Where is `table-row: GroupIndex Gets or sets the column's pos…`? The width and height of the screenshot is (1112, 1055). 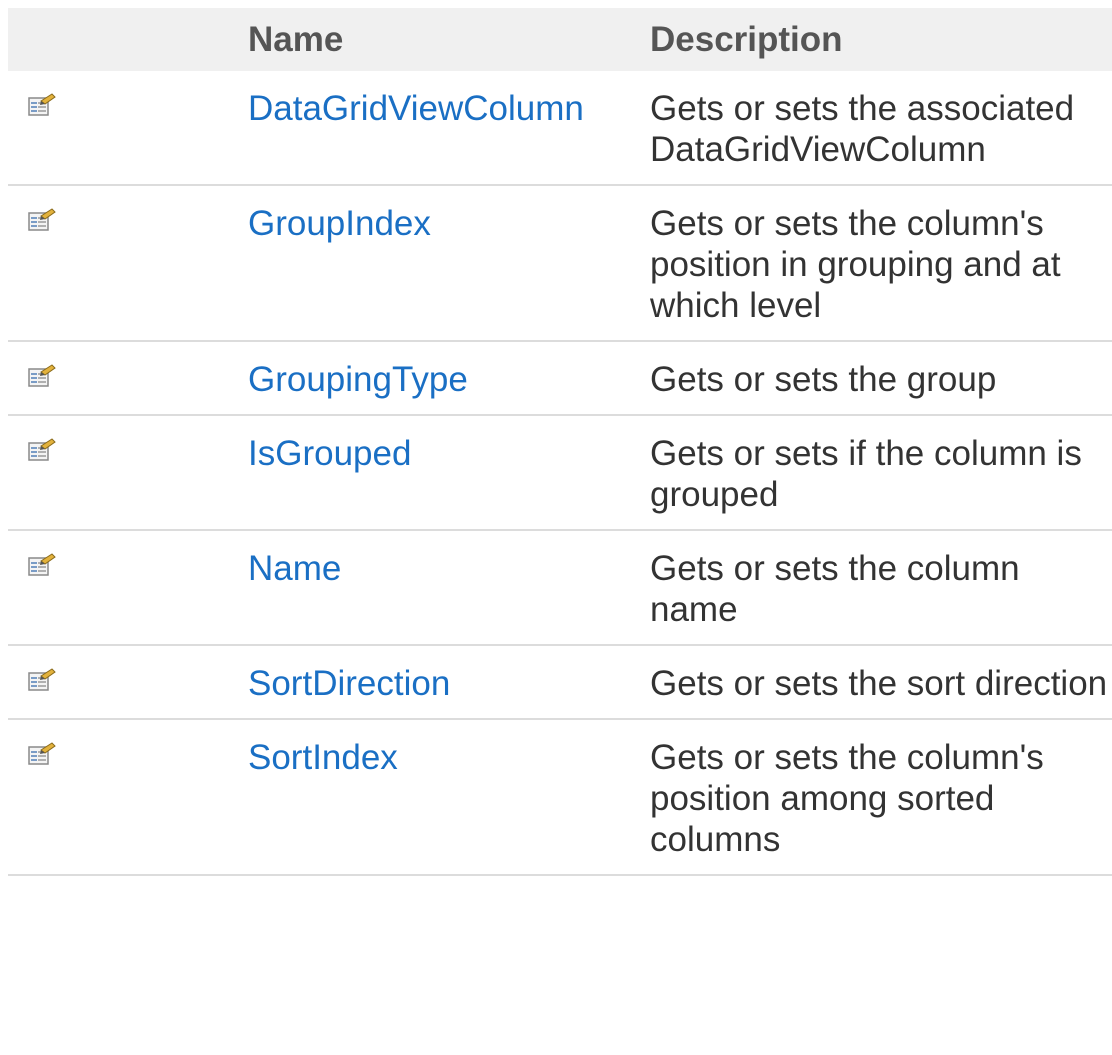
table-row: GroupIndex Gets or sets the column's pos… is located at coordinates (560, 263).